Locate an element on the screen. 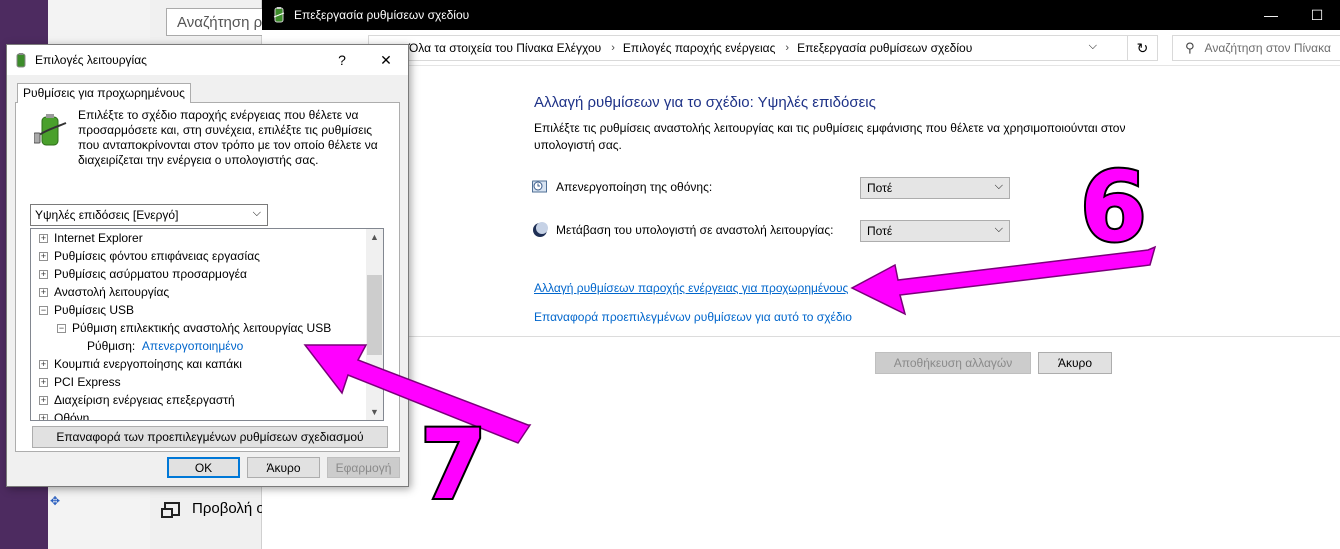 The height and width of the screenshot is (549, 1340). tree-item: + Οθόνη is located at coordinates (64, 415).